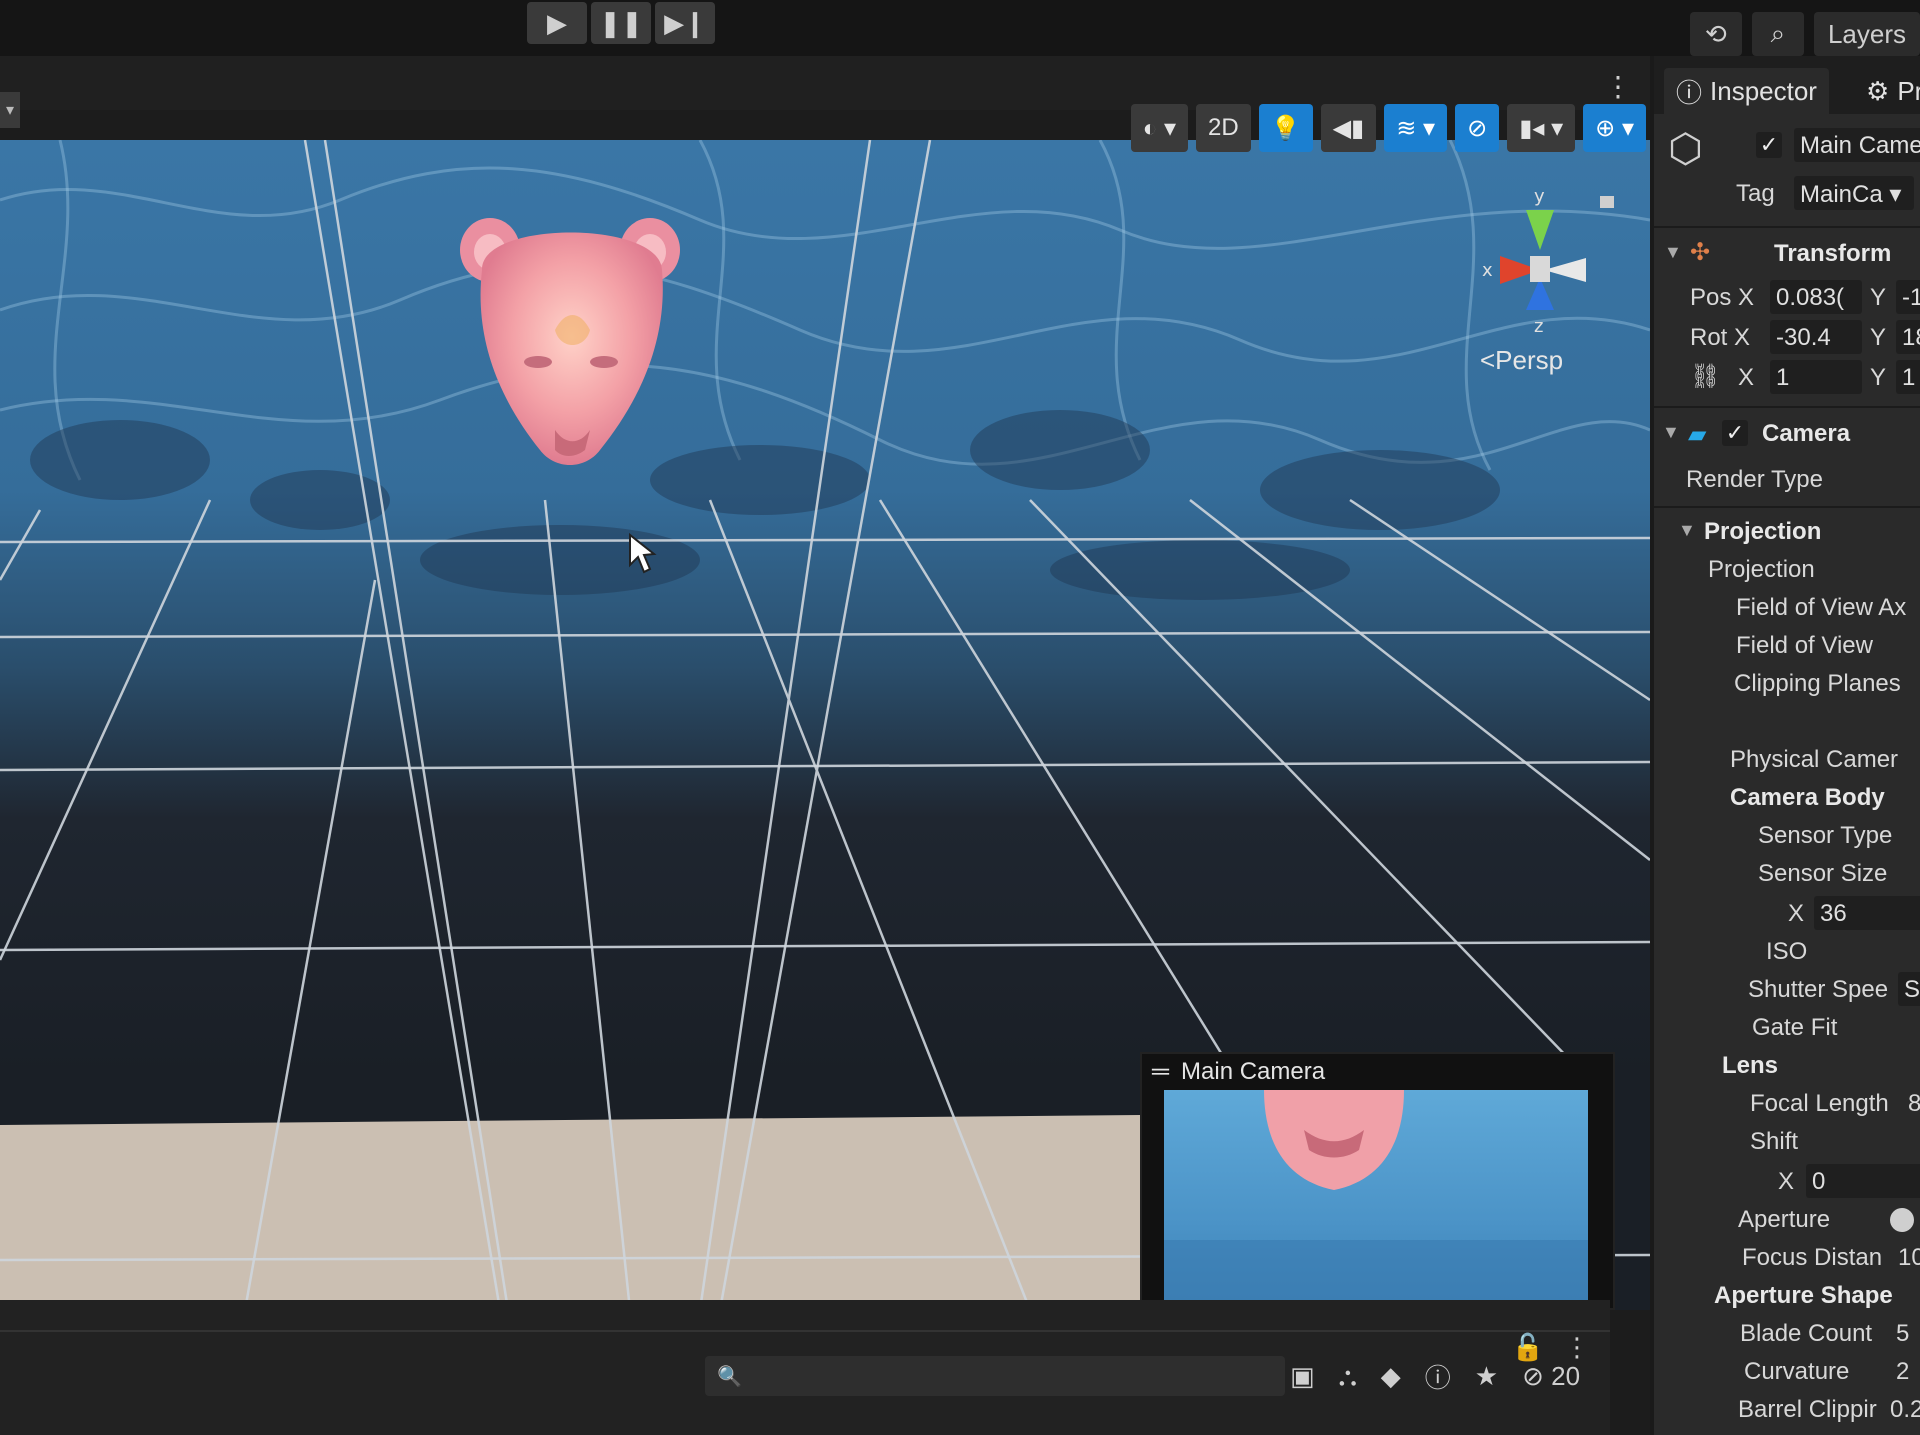  I want to click on bottom-panel: 🔓 ⋮ 🔍 ▣ ⛬ ◆ ⓘ ★ ⊘ 20, so click(805, 1367).